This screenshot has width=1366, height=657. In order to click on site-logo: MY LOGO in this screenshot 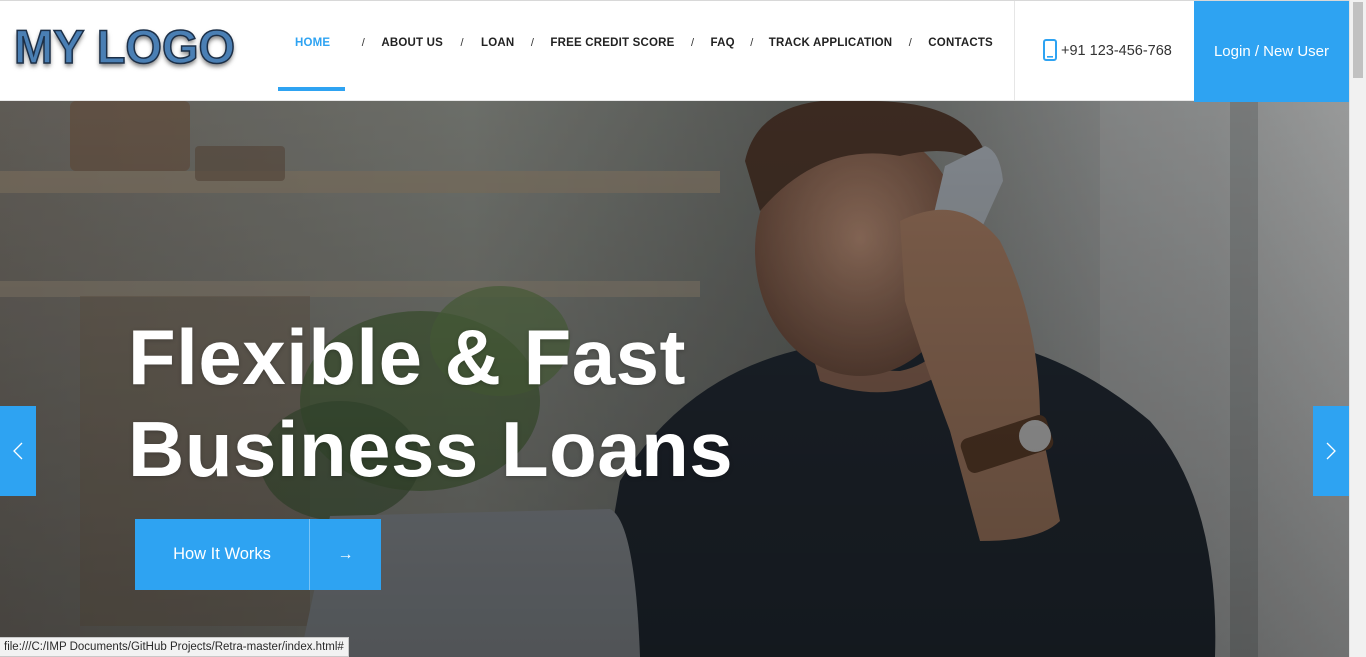, I will do `click(124, 47)`.